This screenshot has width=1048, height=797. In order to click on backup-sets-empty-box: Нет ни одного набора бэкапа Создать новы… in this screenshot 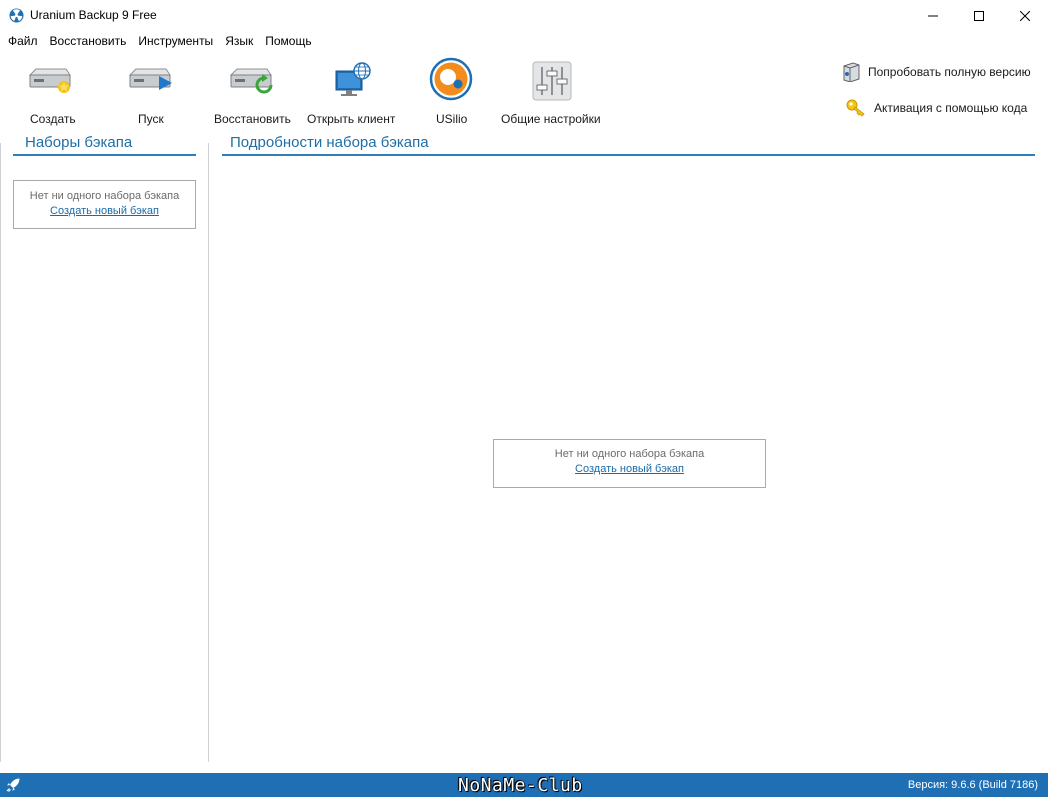, I will do `click(104, 204)`.